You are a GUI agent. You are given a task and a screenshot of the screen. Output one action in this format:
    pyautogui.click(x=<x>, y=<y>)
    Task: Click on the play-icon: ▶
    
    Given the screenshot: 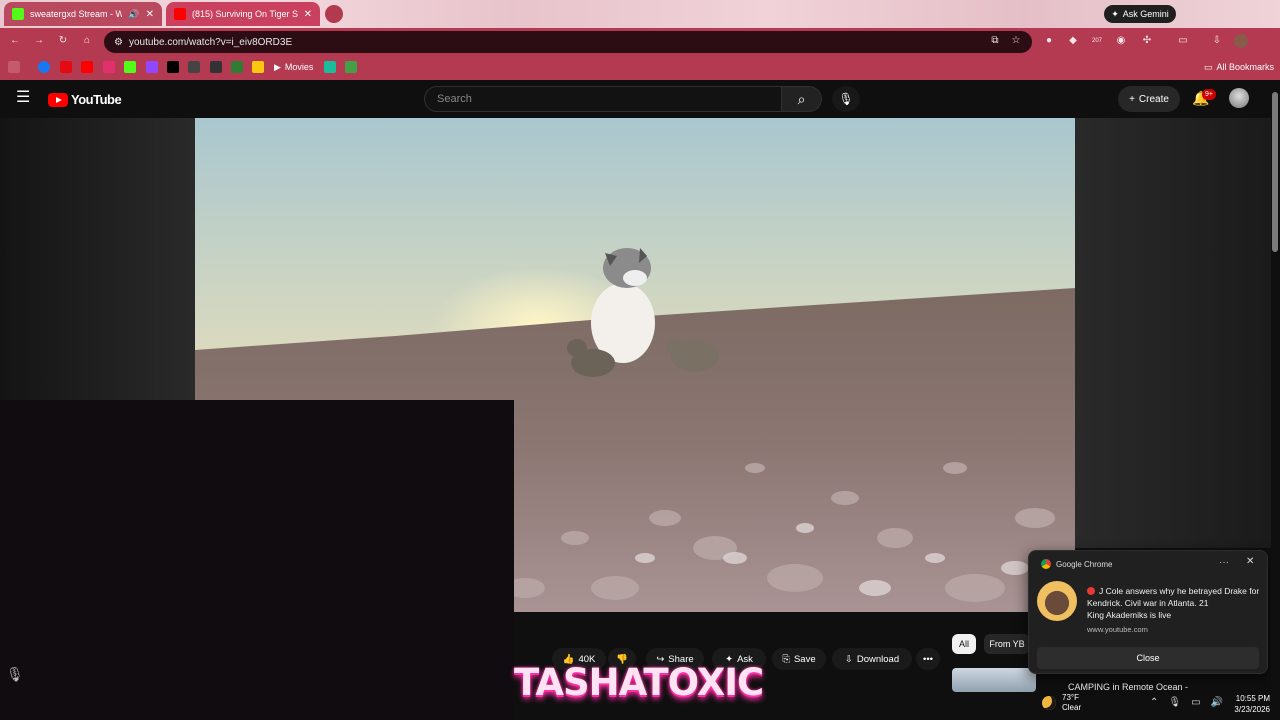 What is the action you would take?
    pyautogui.click(x=277, y=66)
    